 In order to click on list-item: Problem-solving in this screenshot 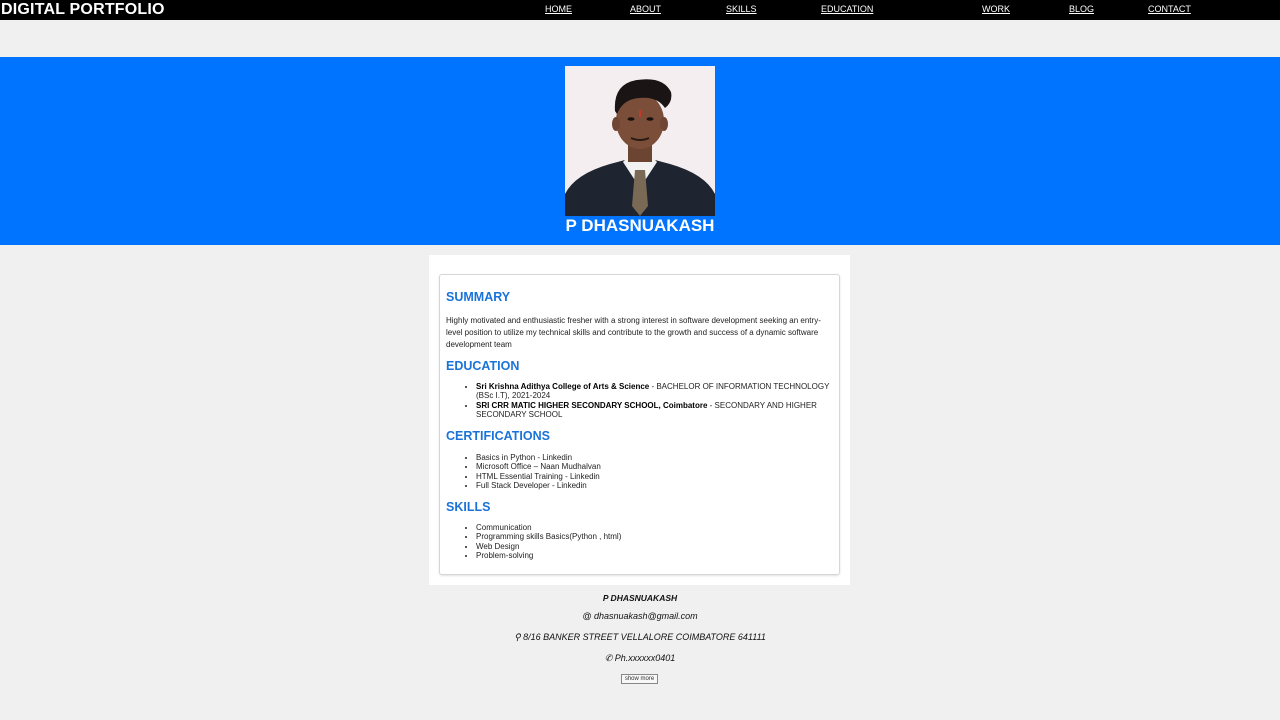, I will do `click(657, 555)`.